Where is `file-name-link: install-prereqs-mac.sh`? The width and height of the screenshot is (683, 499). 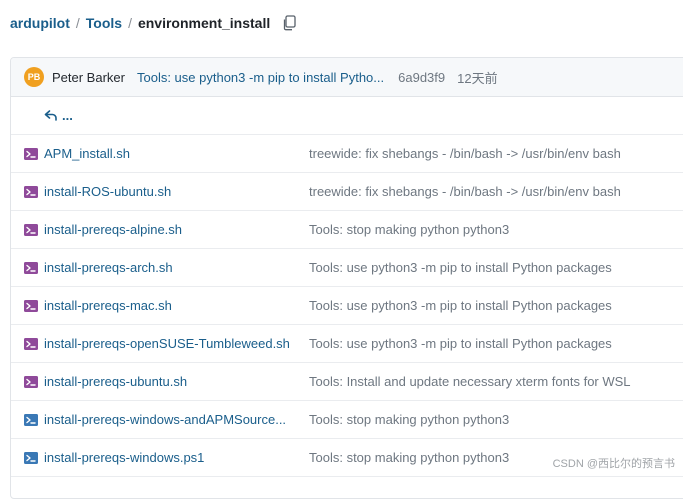
file-name-link: install-prereqs-mac.sh is located at coordinates (175, 305).